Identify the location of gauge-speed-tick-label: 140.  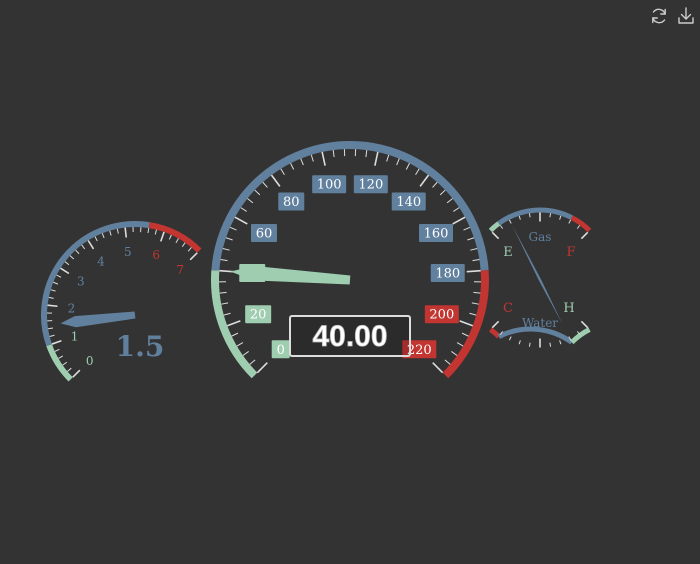
(408, 202).